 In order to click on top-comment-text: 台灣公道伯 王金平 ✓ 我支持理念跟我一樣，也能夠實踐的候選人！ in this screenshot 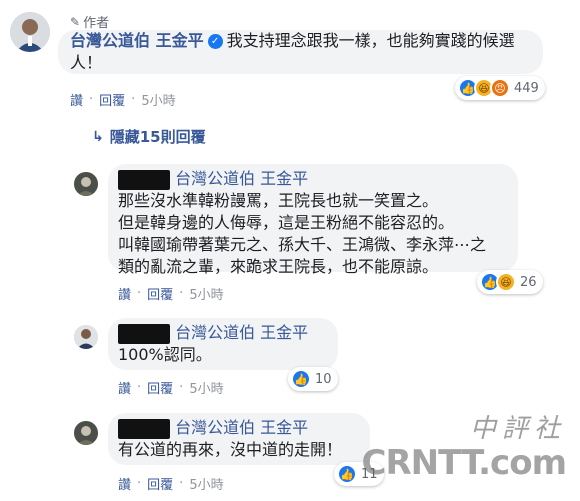, I will do `click(305, 52)`.